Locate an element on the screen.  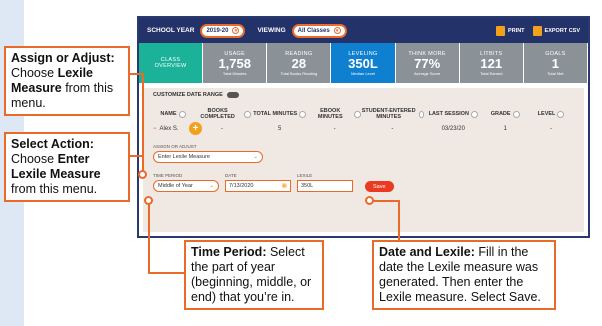
card-value: 77% is located at coordinates (427, 63).